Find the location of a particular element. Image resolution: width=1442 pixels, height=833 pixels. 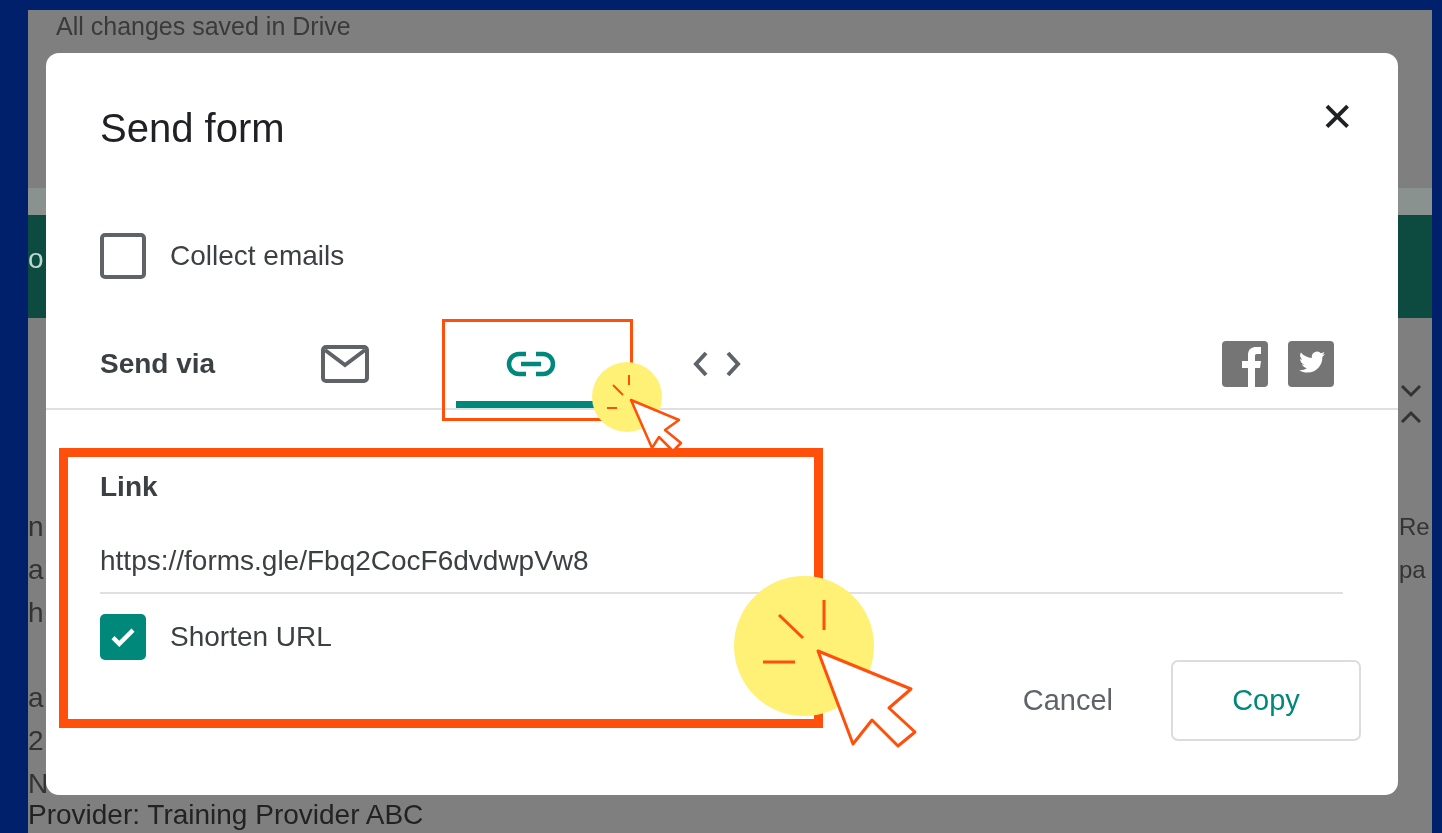

background-text: Provider: Training Provider ABC is located at coordinates (226, 815).